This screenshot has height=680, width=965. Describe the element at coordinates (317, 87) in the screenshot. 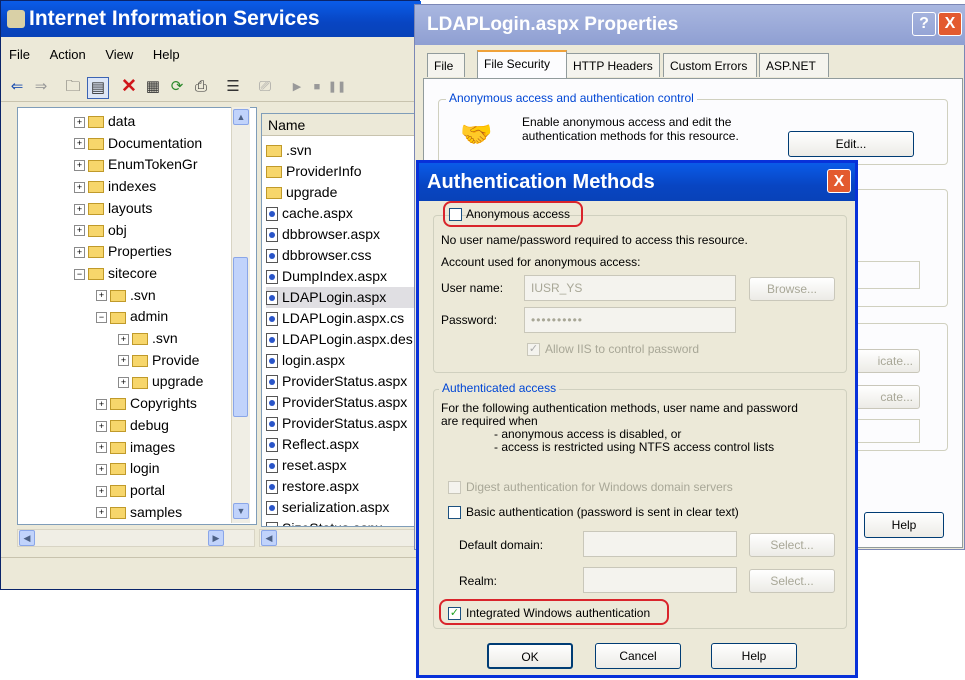

I see `stop-icon: ■` at that location.